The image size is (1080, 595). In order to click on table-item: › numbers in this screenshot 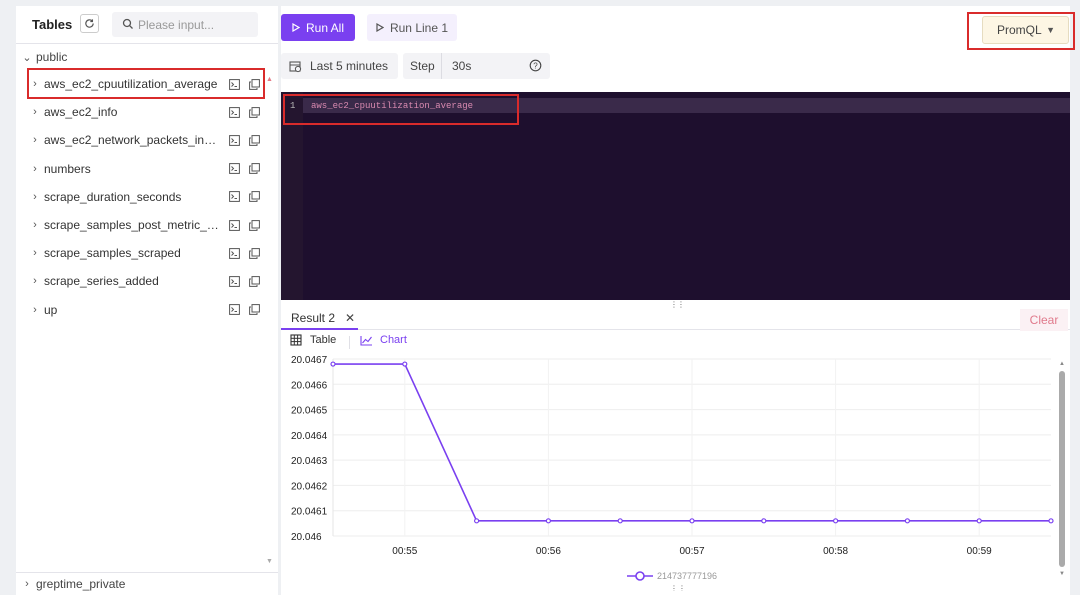, I will do `click(146, 169)`.